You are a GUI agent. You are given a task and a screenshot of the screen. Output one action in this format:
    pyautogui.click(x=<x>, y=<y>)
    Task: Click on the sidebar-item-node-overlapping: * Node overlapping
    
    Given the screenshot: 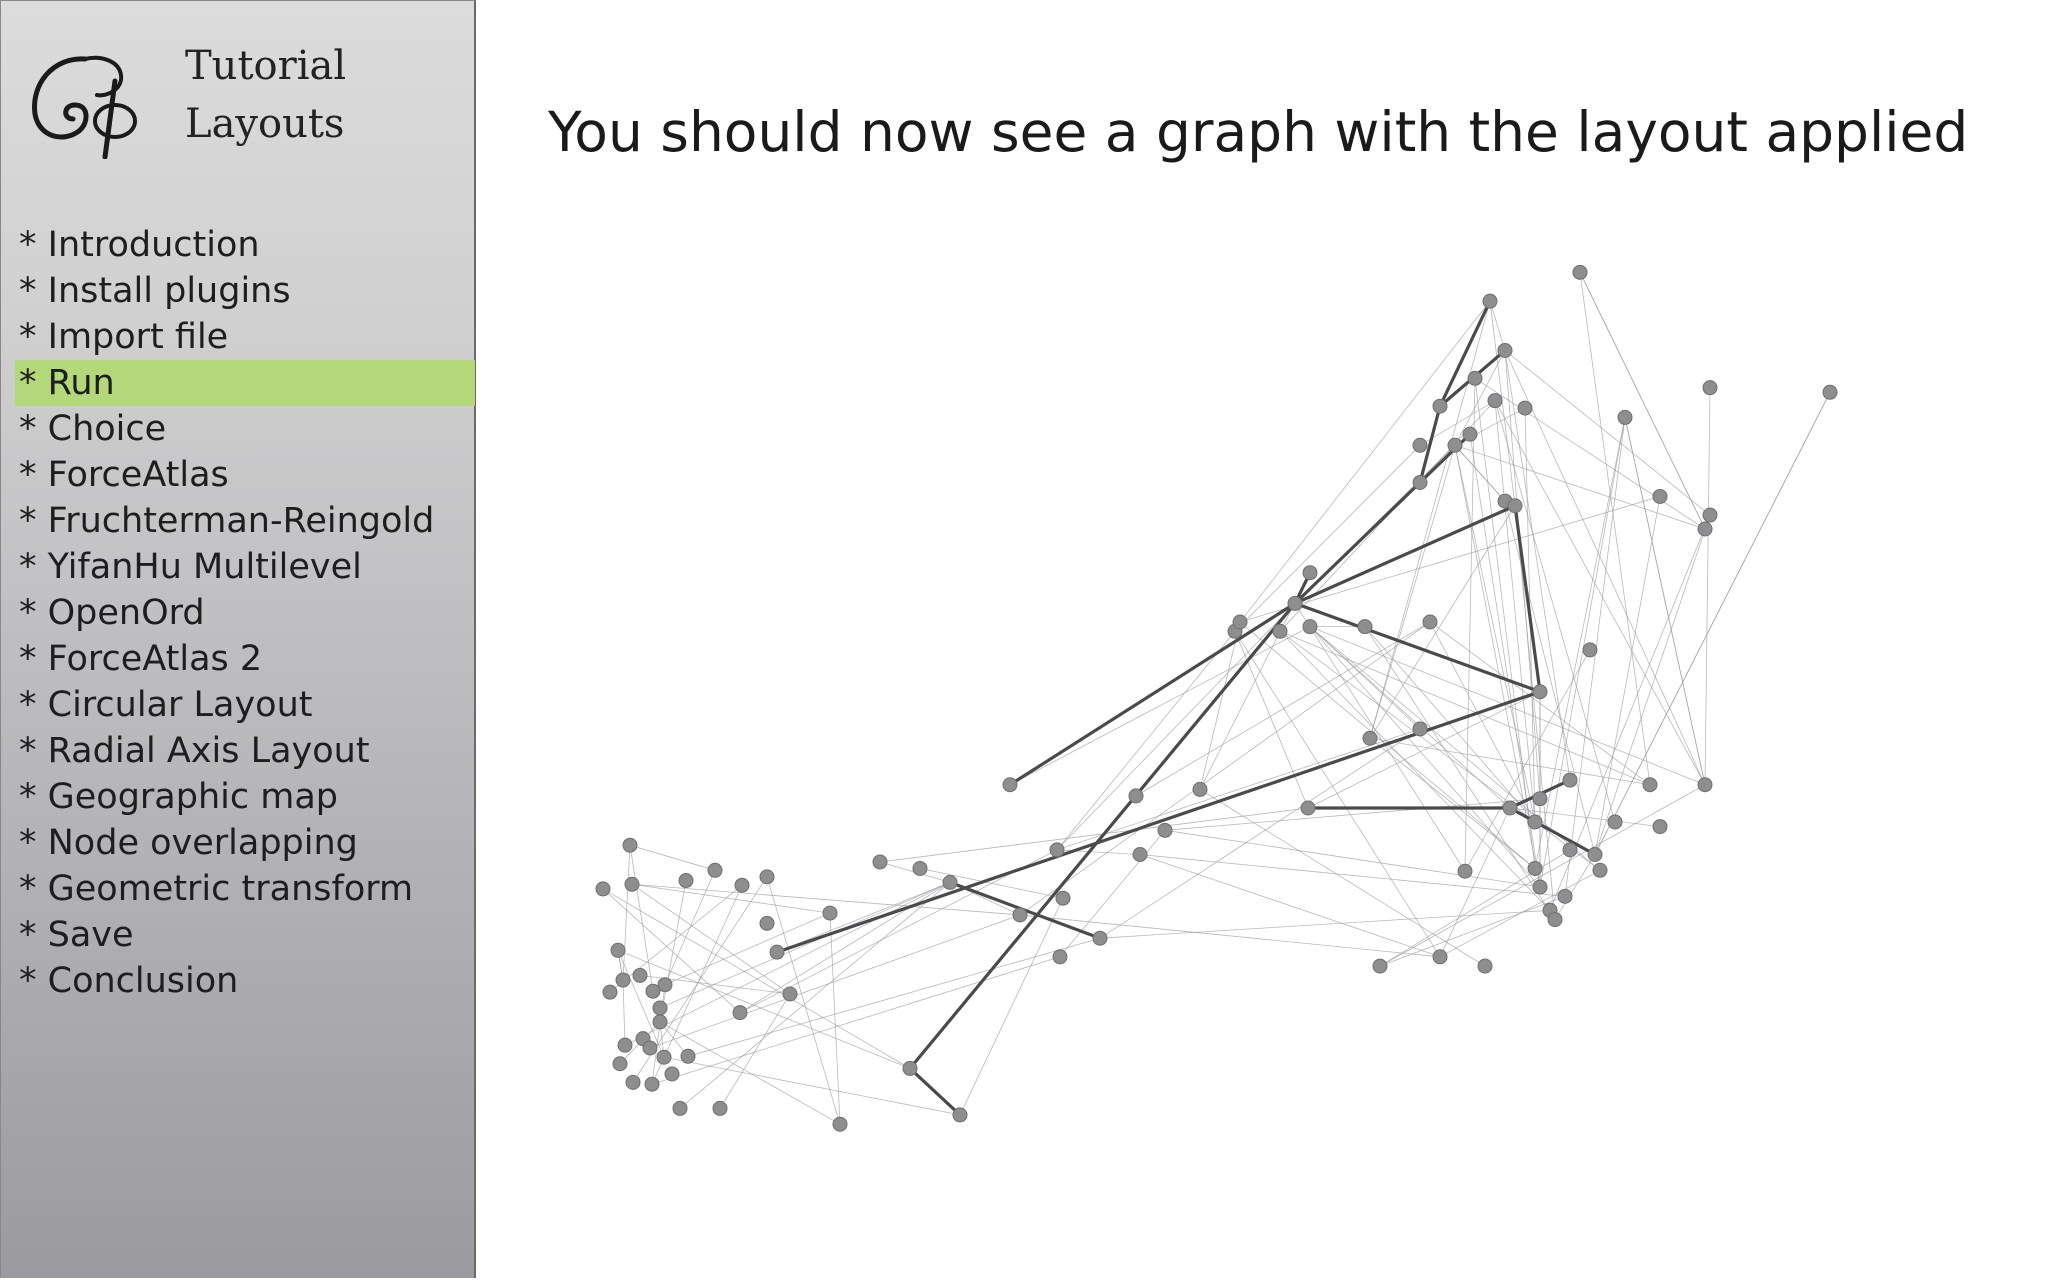 What is the action you would take?
    pyautogui.click(x=238, y=843)
    